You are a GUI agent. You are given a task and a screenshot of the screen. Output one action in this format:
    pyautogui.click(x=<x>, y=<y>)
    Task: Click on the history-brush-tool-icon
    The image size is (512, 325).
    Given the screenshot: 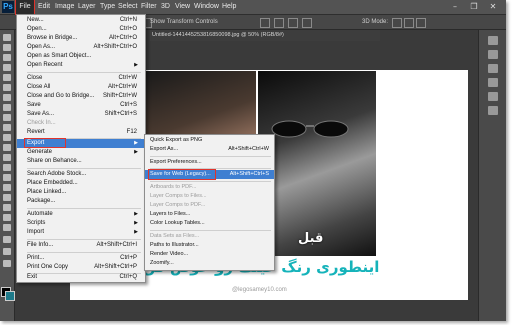 What is the action you would take?
    pyautogui.click(x=7, y=127)
    